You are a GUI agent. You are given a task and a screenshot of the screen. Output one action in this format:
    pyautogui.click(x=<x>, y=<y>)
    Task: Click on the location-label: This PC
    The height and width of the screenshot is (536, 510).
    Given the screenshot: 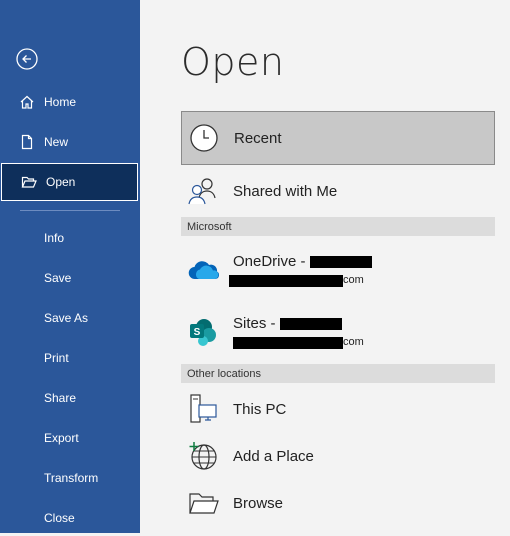 What is the action you would take?
    pyautogui.click(x=260, y=409)
    